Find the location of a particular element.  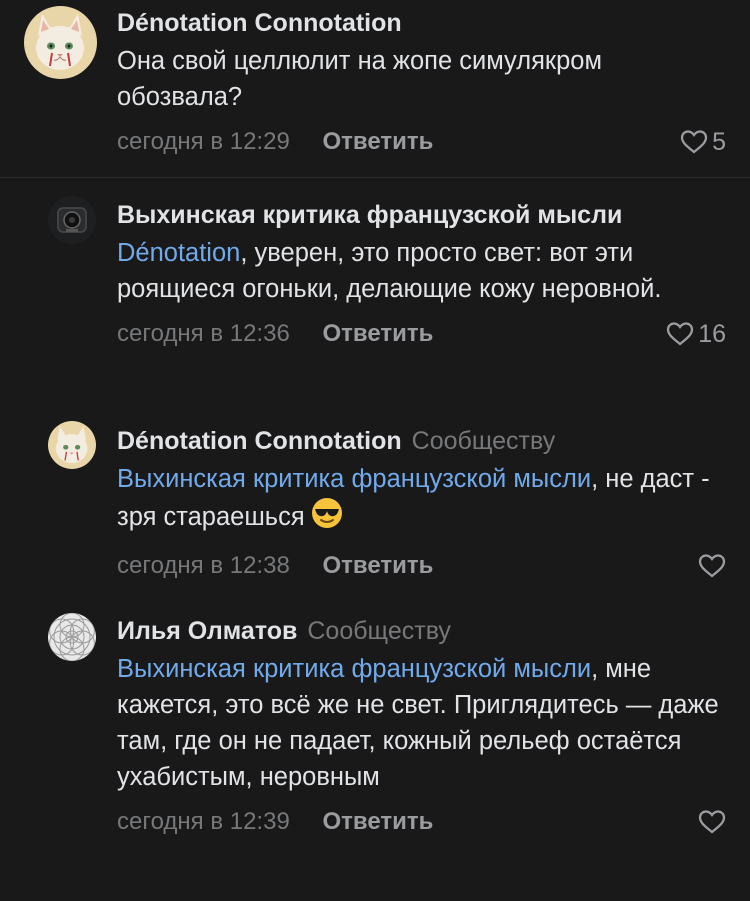

comment-time: сегодня в 12:39 is located at coordinates (203, 821).